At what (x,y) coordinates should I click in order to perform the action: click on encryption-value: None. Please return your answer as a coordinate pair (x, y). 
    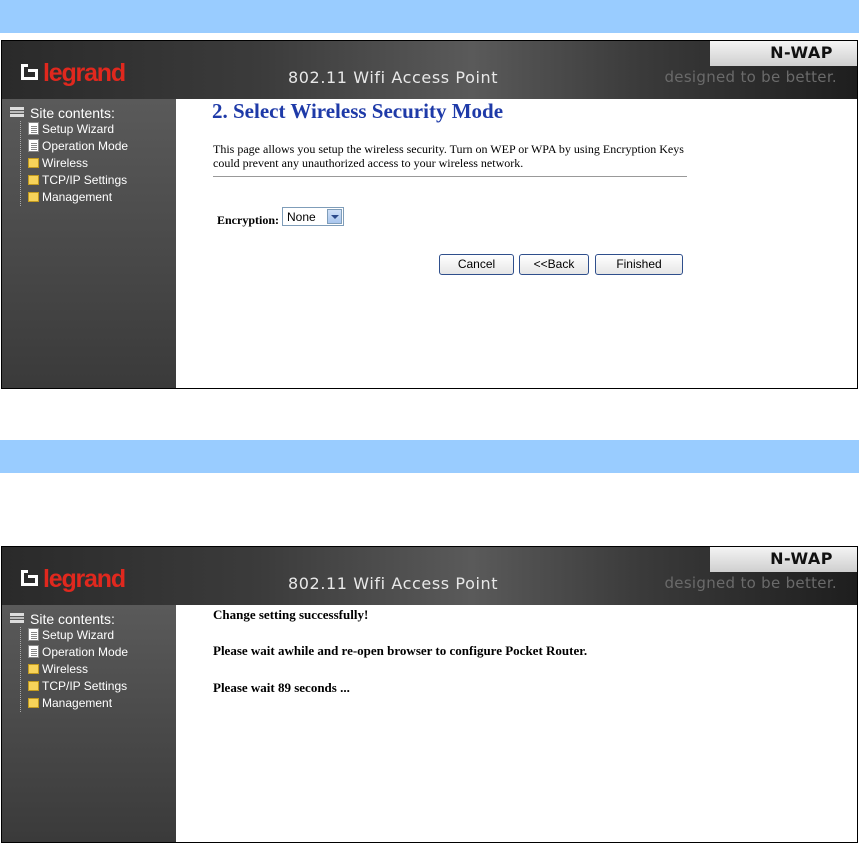
    Looking at the image, I should click on (301, 217).